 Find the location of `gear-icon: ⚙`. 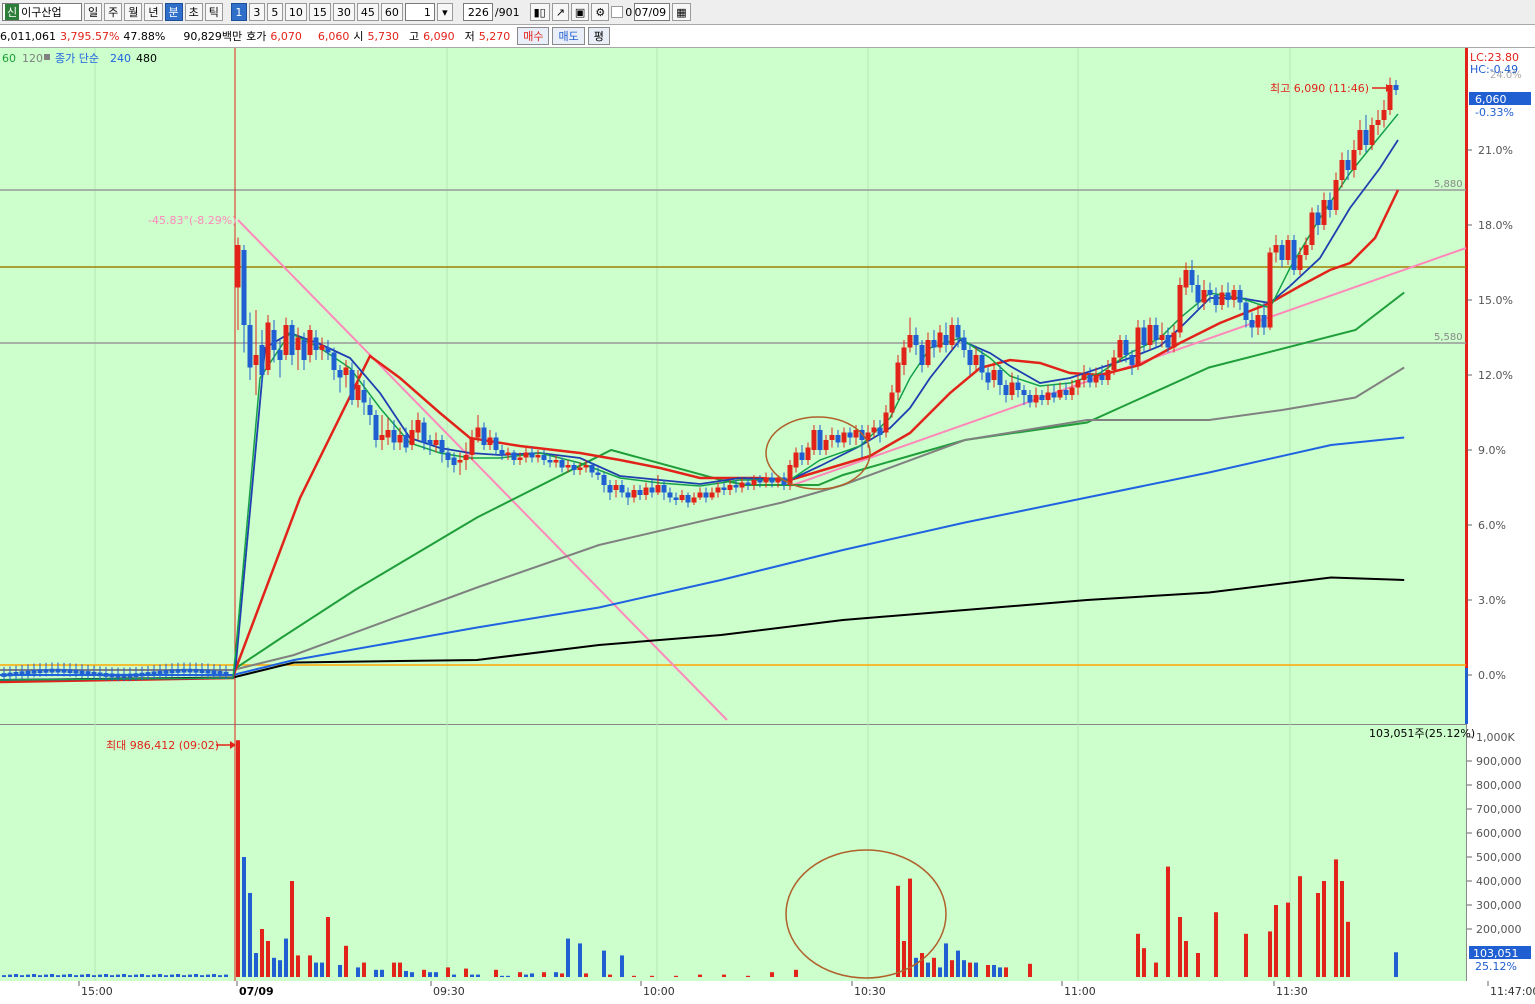

gear-icon: ⚙ is located at coordinates (600, 12).